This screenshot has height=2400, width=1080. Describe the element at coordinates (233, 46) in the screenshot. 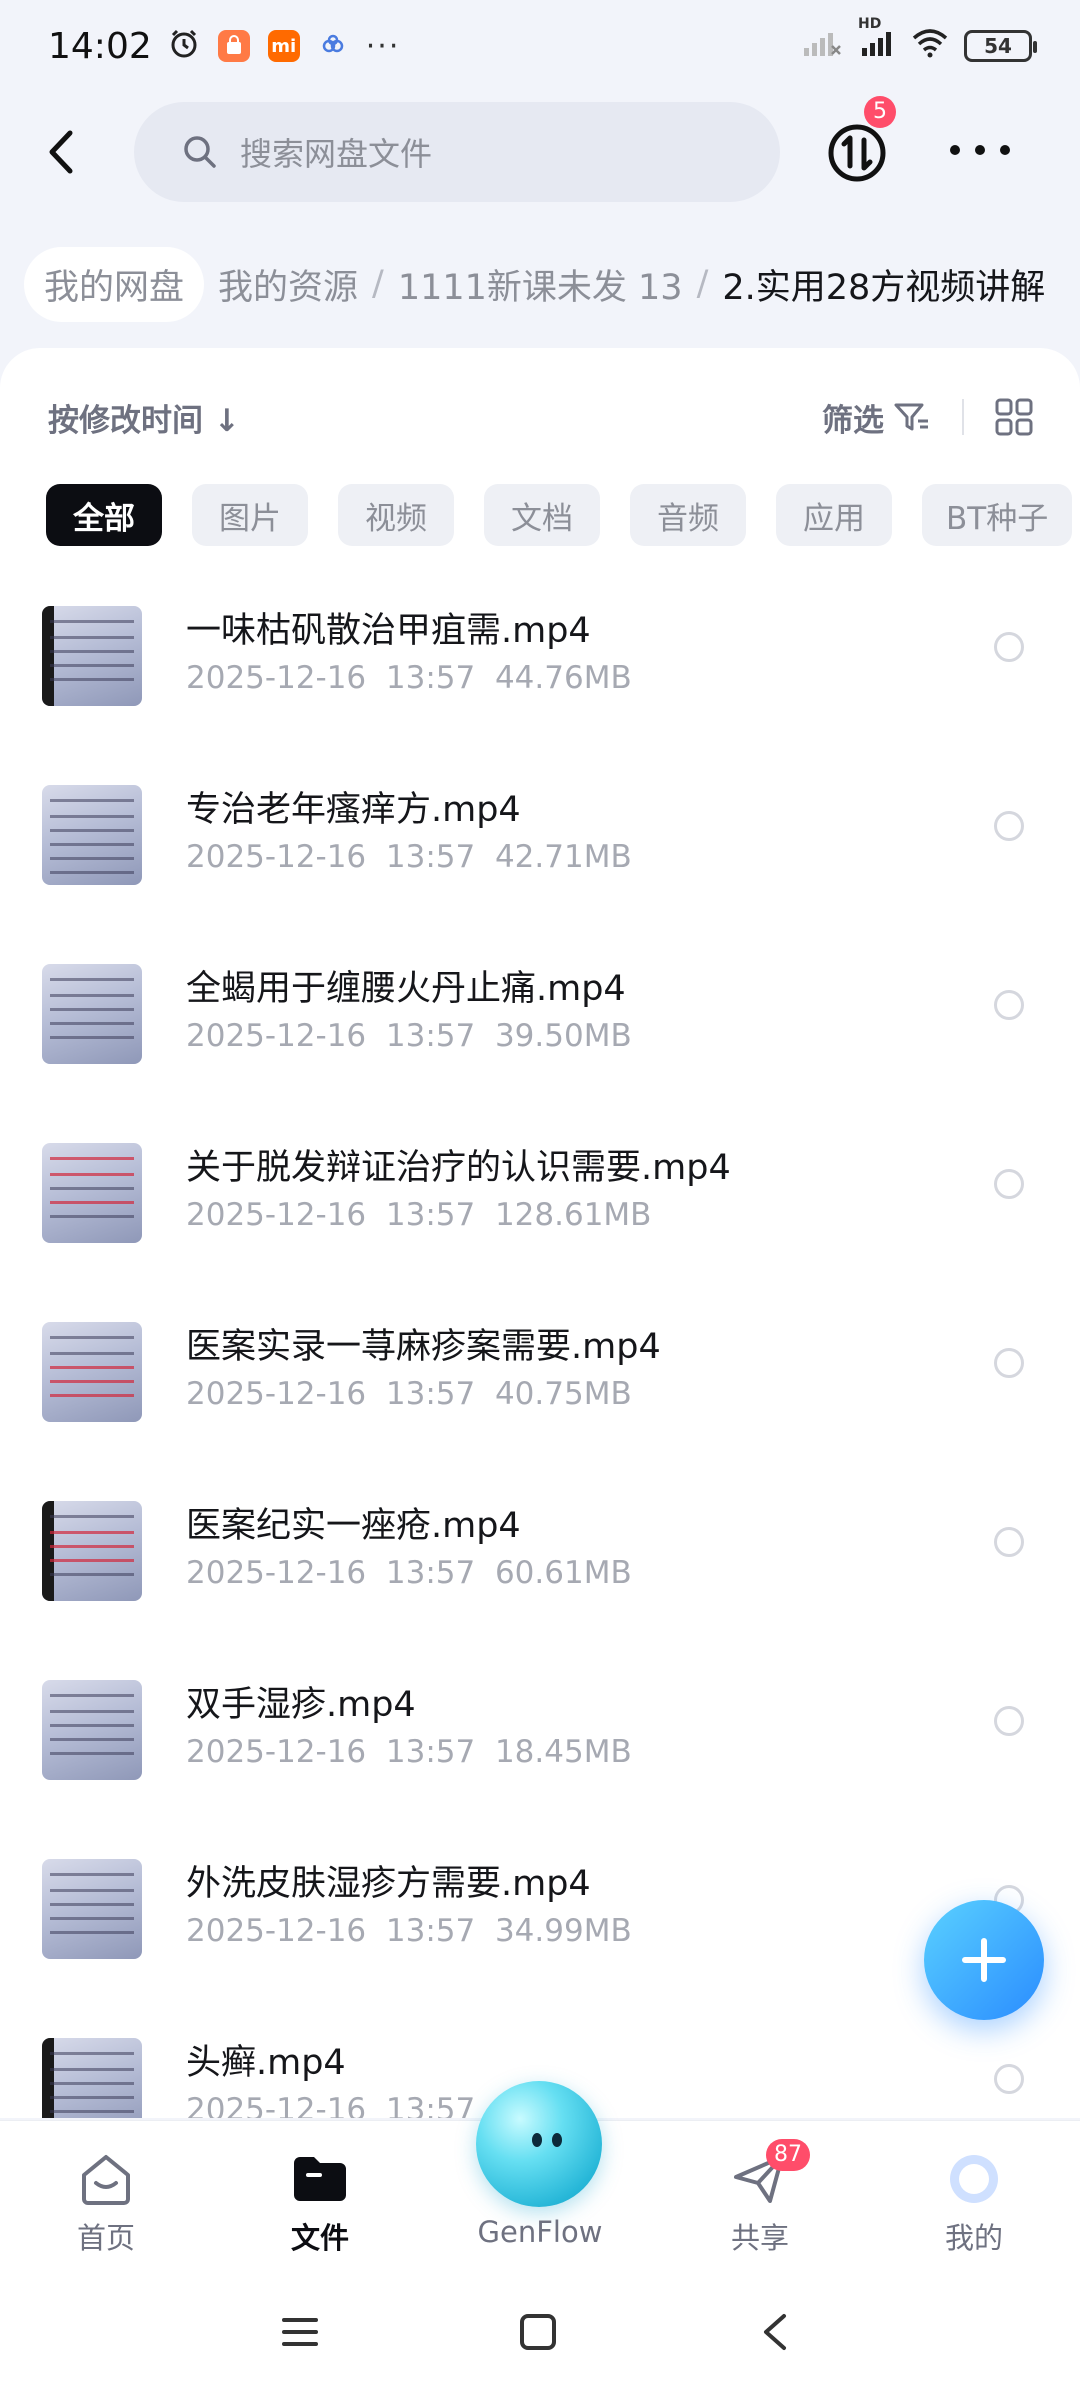

I see `shopping-app-icon` at that location.